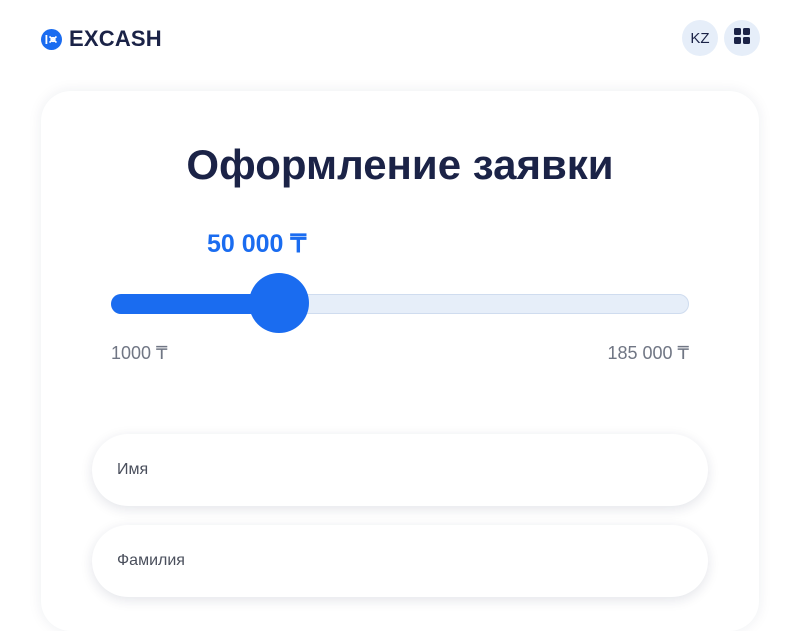 The width and height of the screenshot is (800, 631). I want to click on logo: EXCASH, so click(101, 39).